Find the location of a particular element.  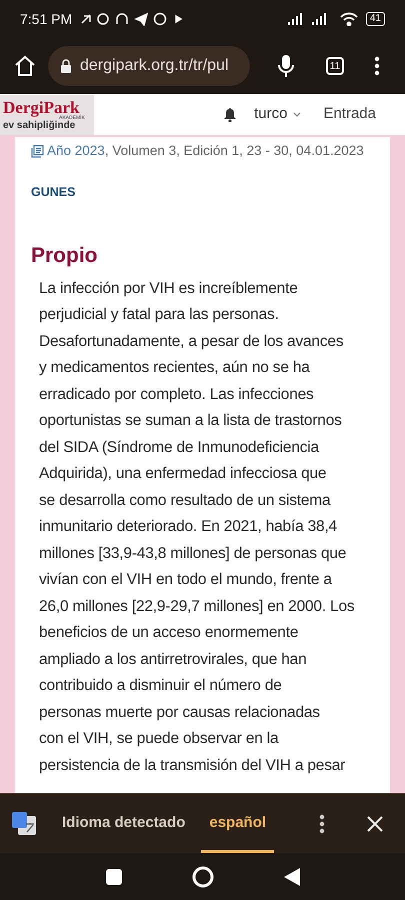

logo-text: DergiPark is located at coordinates (41, 107).